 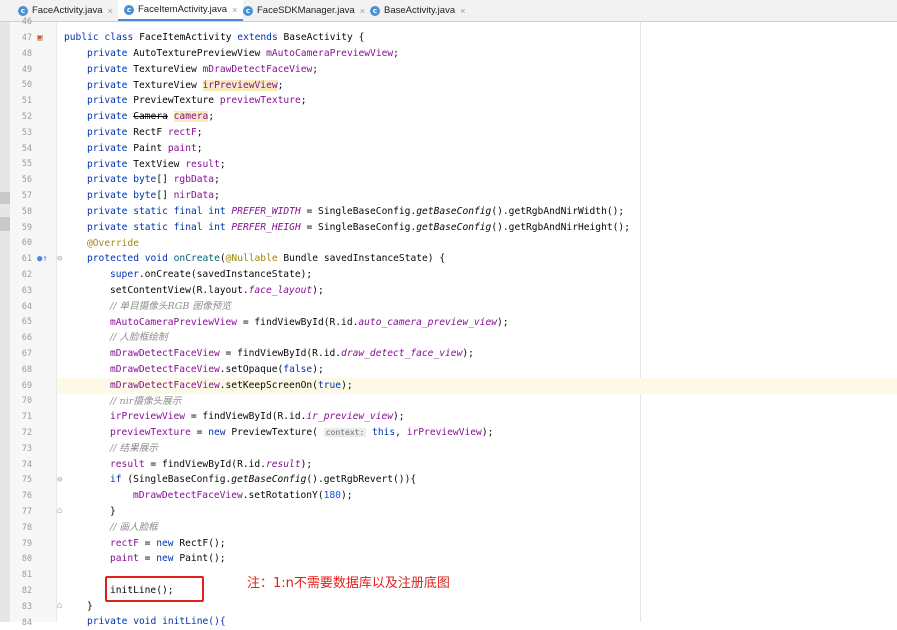 I want to click on code-token: PreviewTexture(, so click(x=277, y=432).